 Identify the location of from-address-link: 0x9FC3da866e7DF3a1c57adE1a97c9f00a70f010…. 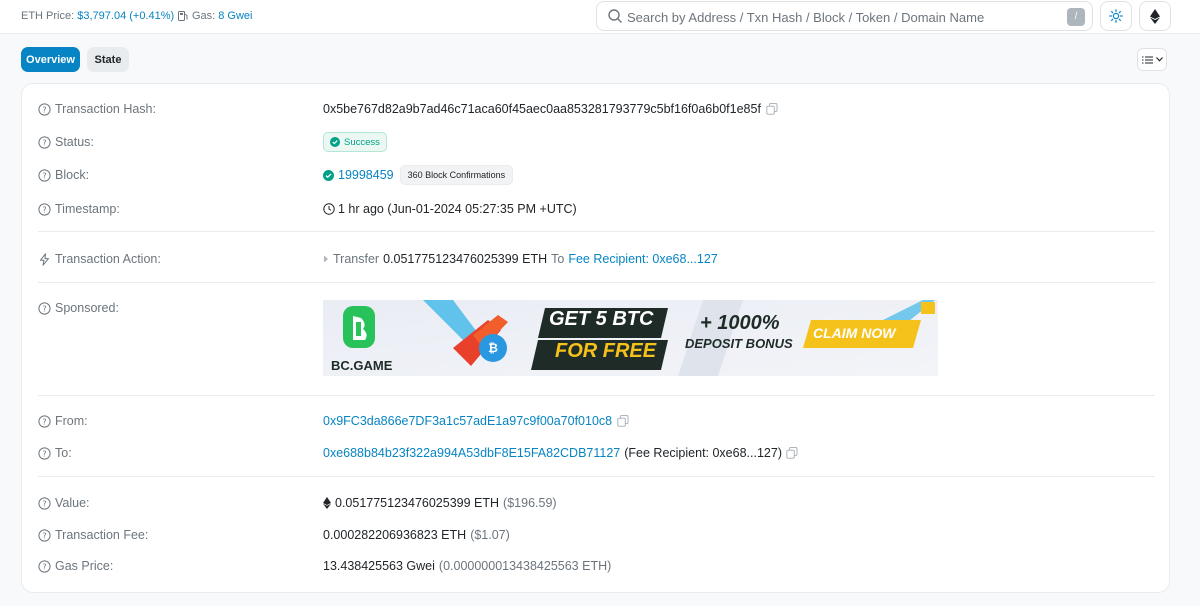
(467, 421).